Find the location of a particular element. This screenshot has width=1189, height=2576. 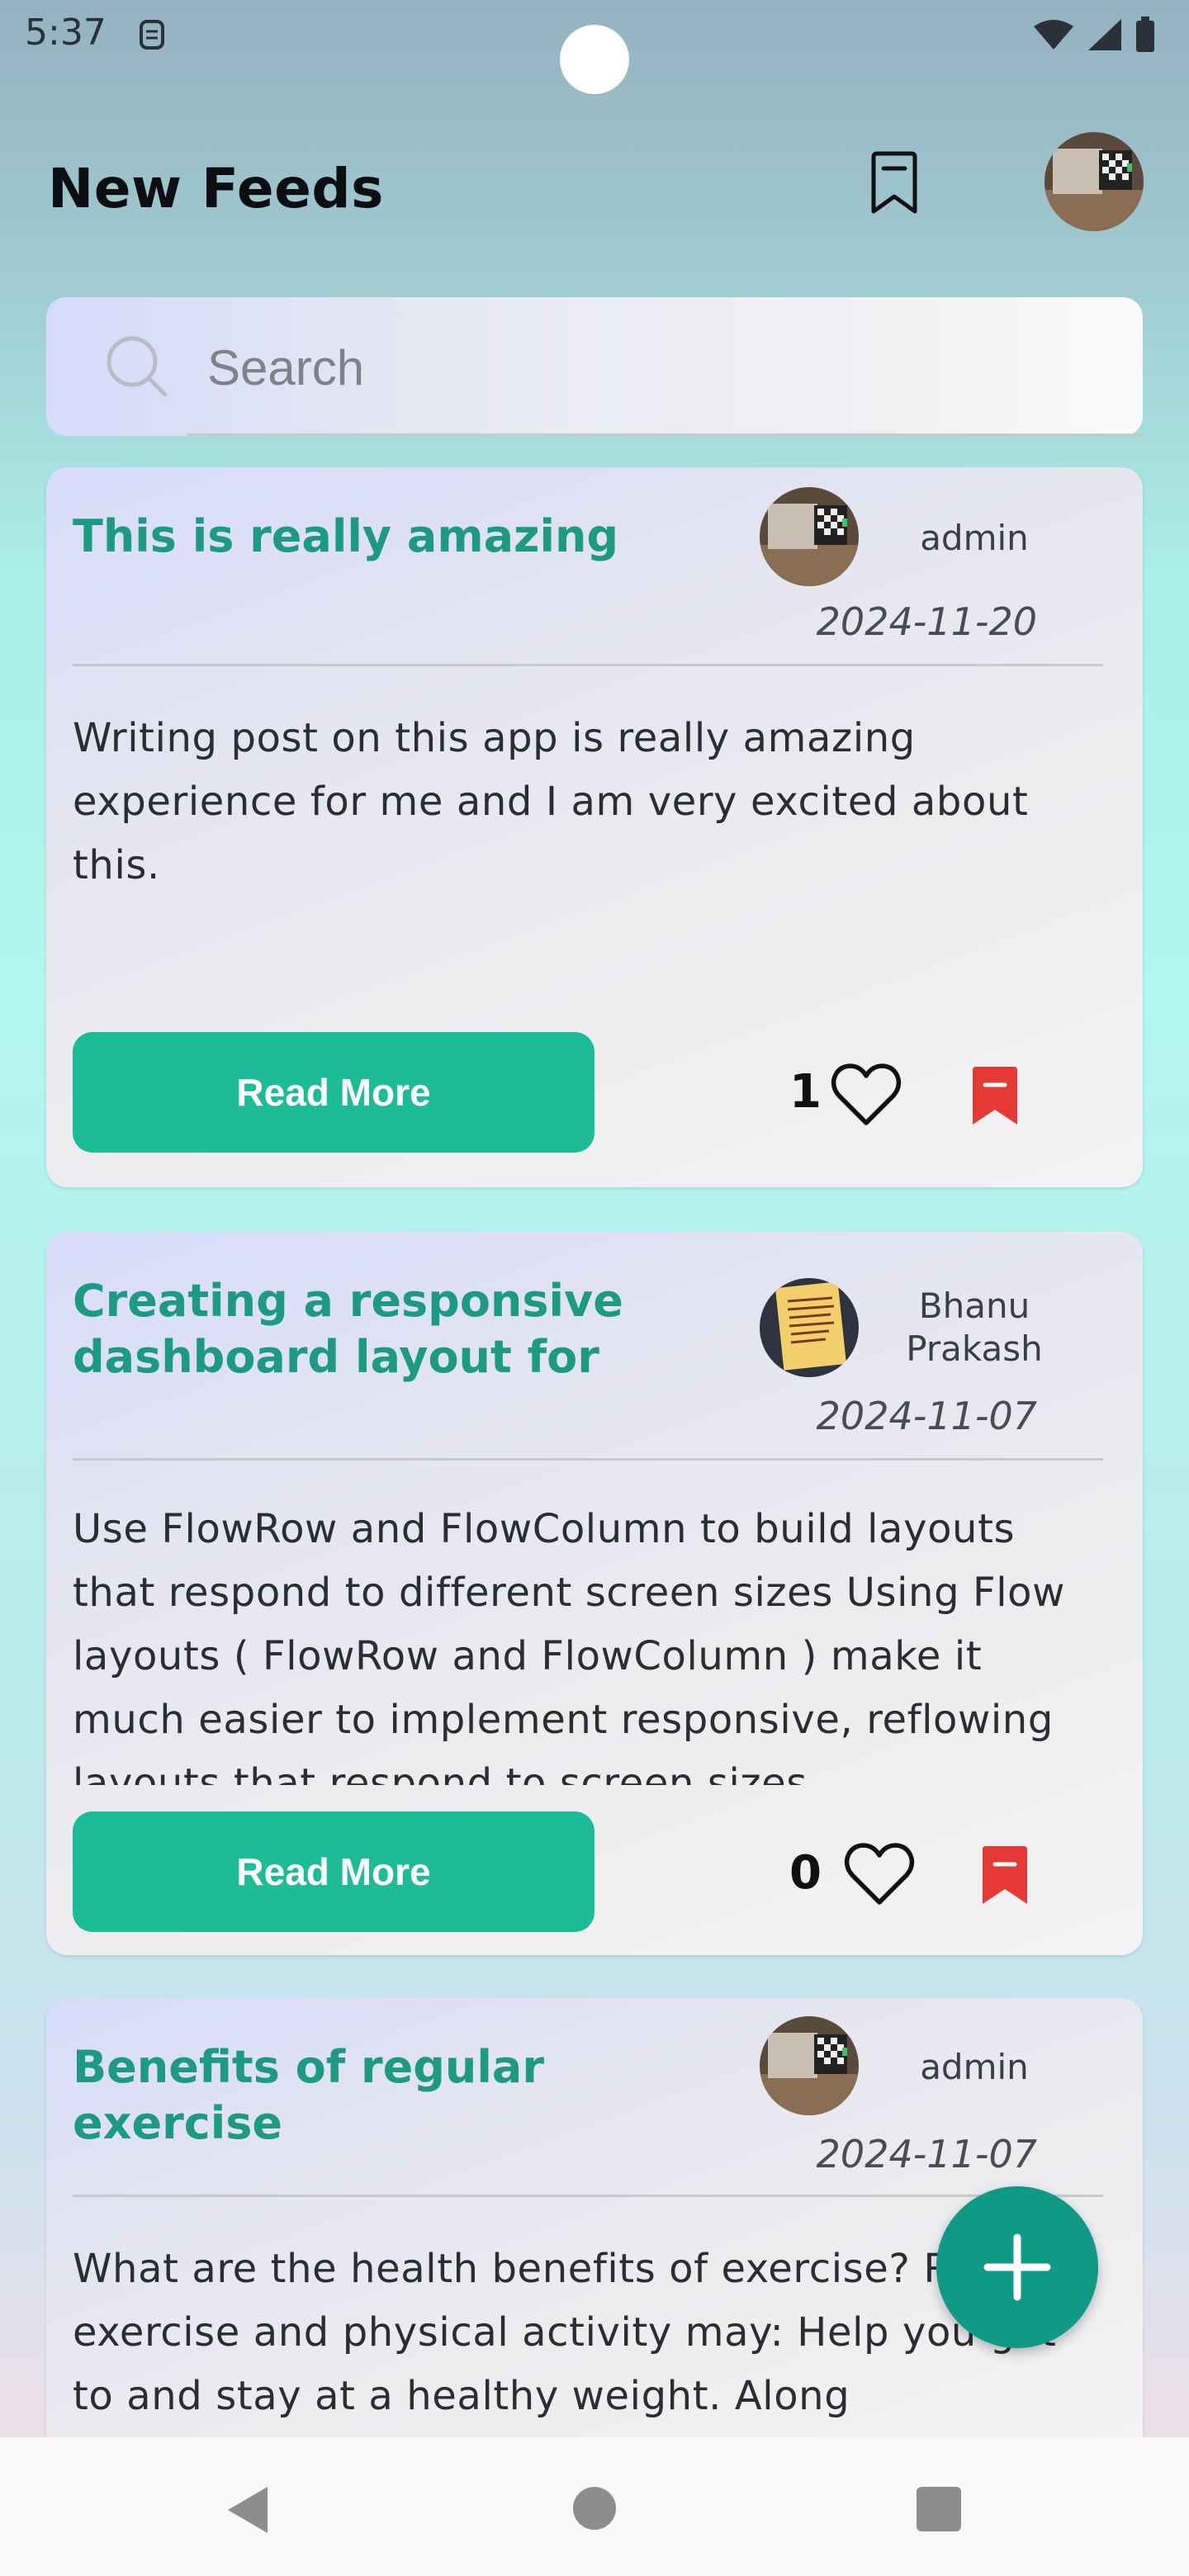

search-icon is located at coordinates (137, 366).